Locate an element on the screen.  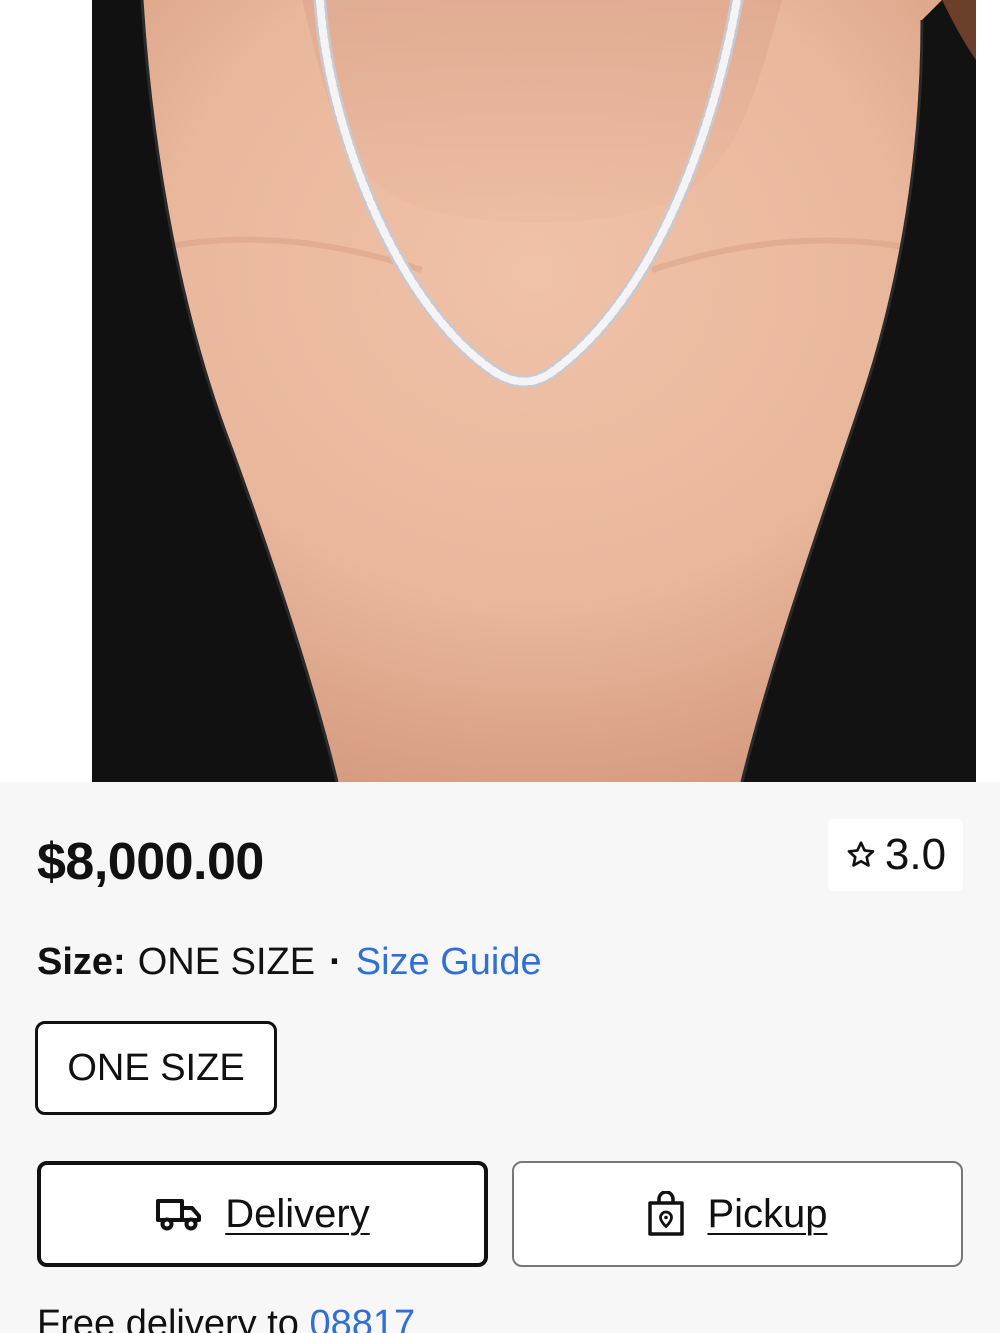
star-outline-icon is located at coordinates (861, 854).